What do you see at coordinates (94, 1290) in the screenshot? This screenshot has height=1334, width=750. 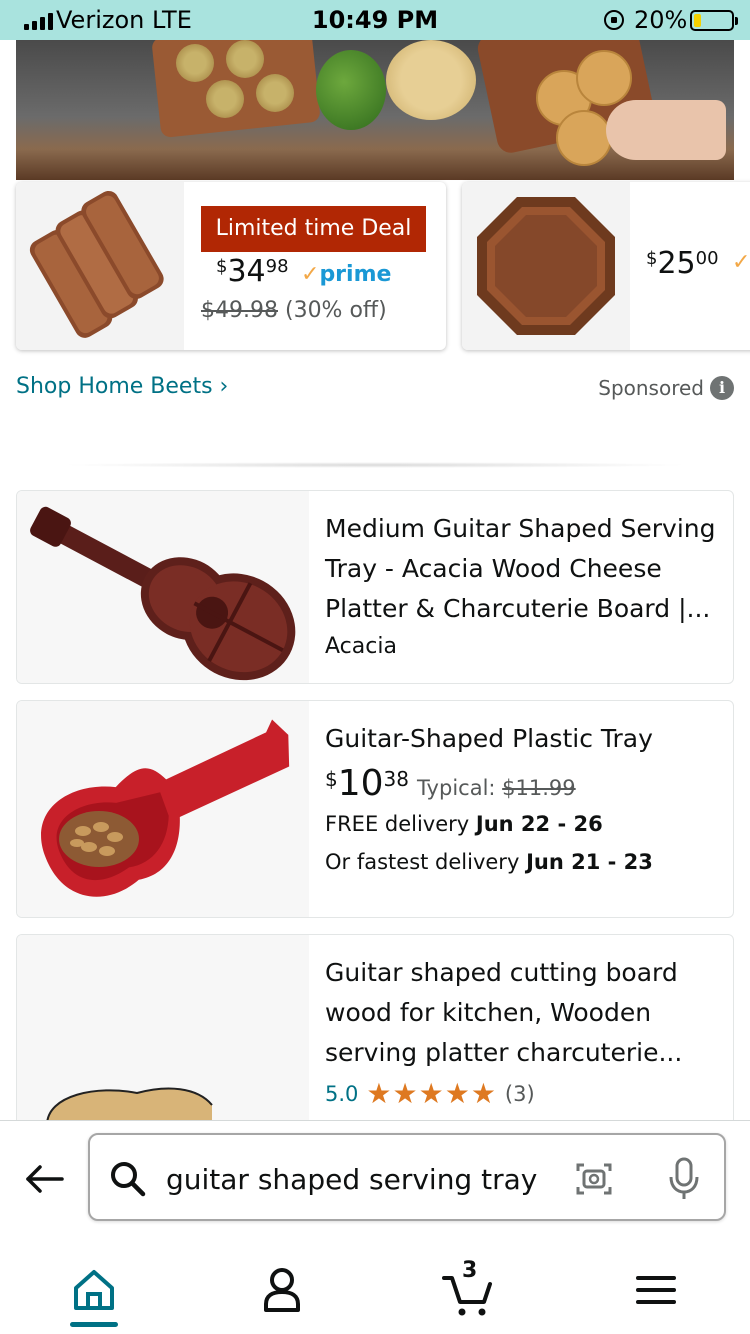 I see `home-icon` at bounding box center [94, 1290].